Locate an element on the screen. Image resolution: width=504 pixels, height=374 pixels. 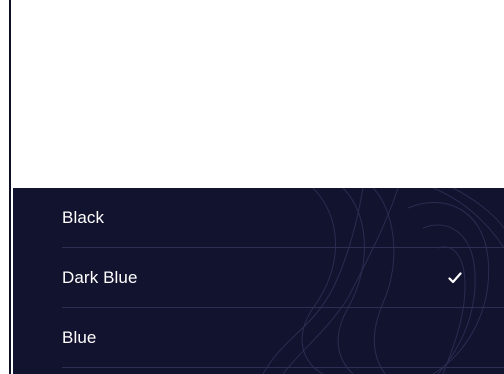
menu-item-label: Blue is located at coordinates (79, 337).